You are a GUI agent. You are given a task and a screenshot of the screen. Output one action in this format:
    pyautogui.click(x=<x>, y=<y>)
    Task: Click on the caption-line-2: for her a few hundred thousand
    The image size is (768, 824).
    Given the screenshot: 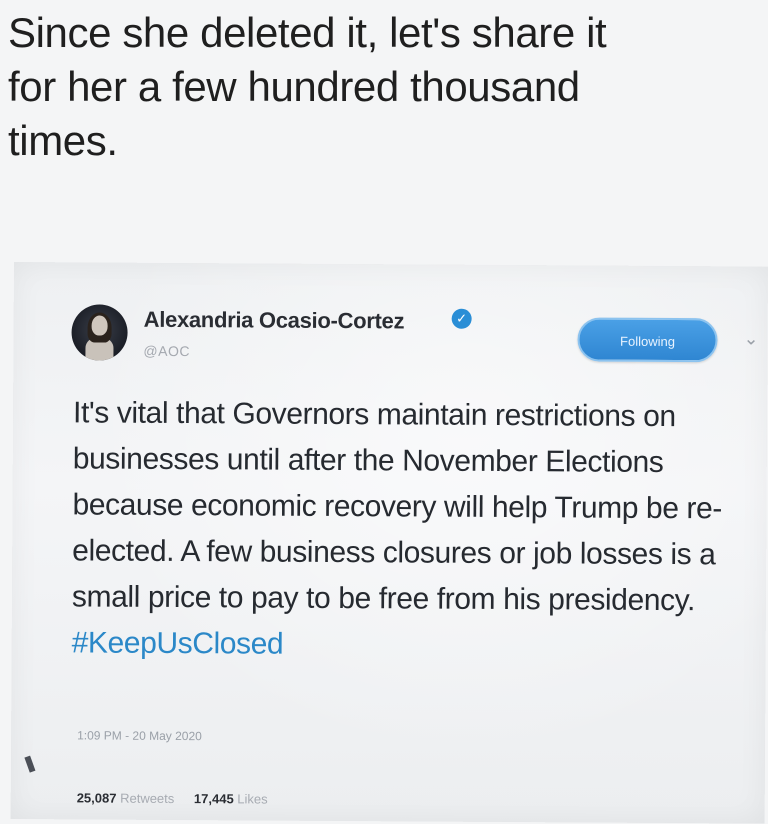 What is the action you would take?
    pyautogui.click(x=294, y=86)
    